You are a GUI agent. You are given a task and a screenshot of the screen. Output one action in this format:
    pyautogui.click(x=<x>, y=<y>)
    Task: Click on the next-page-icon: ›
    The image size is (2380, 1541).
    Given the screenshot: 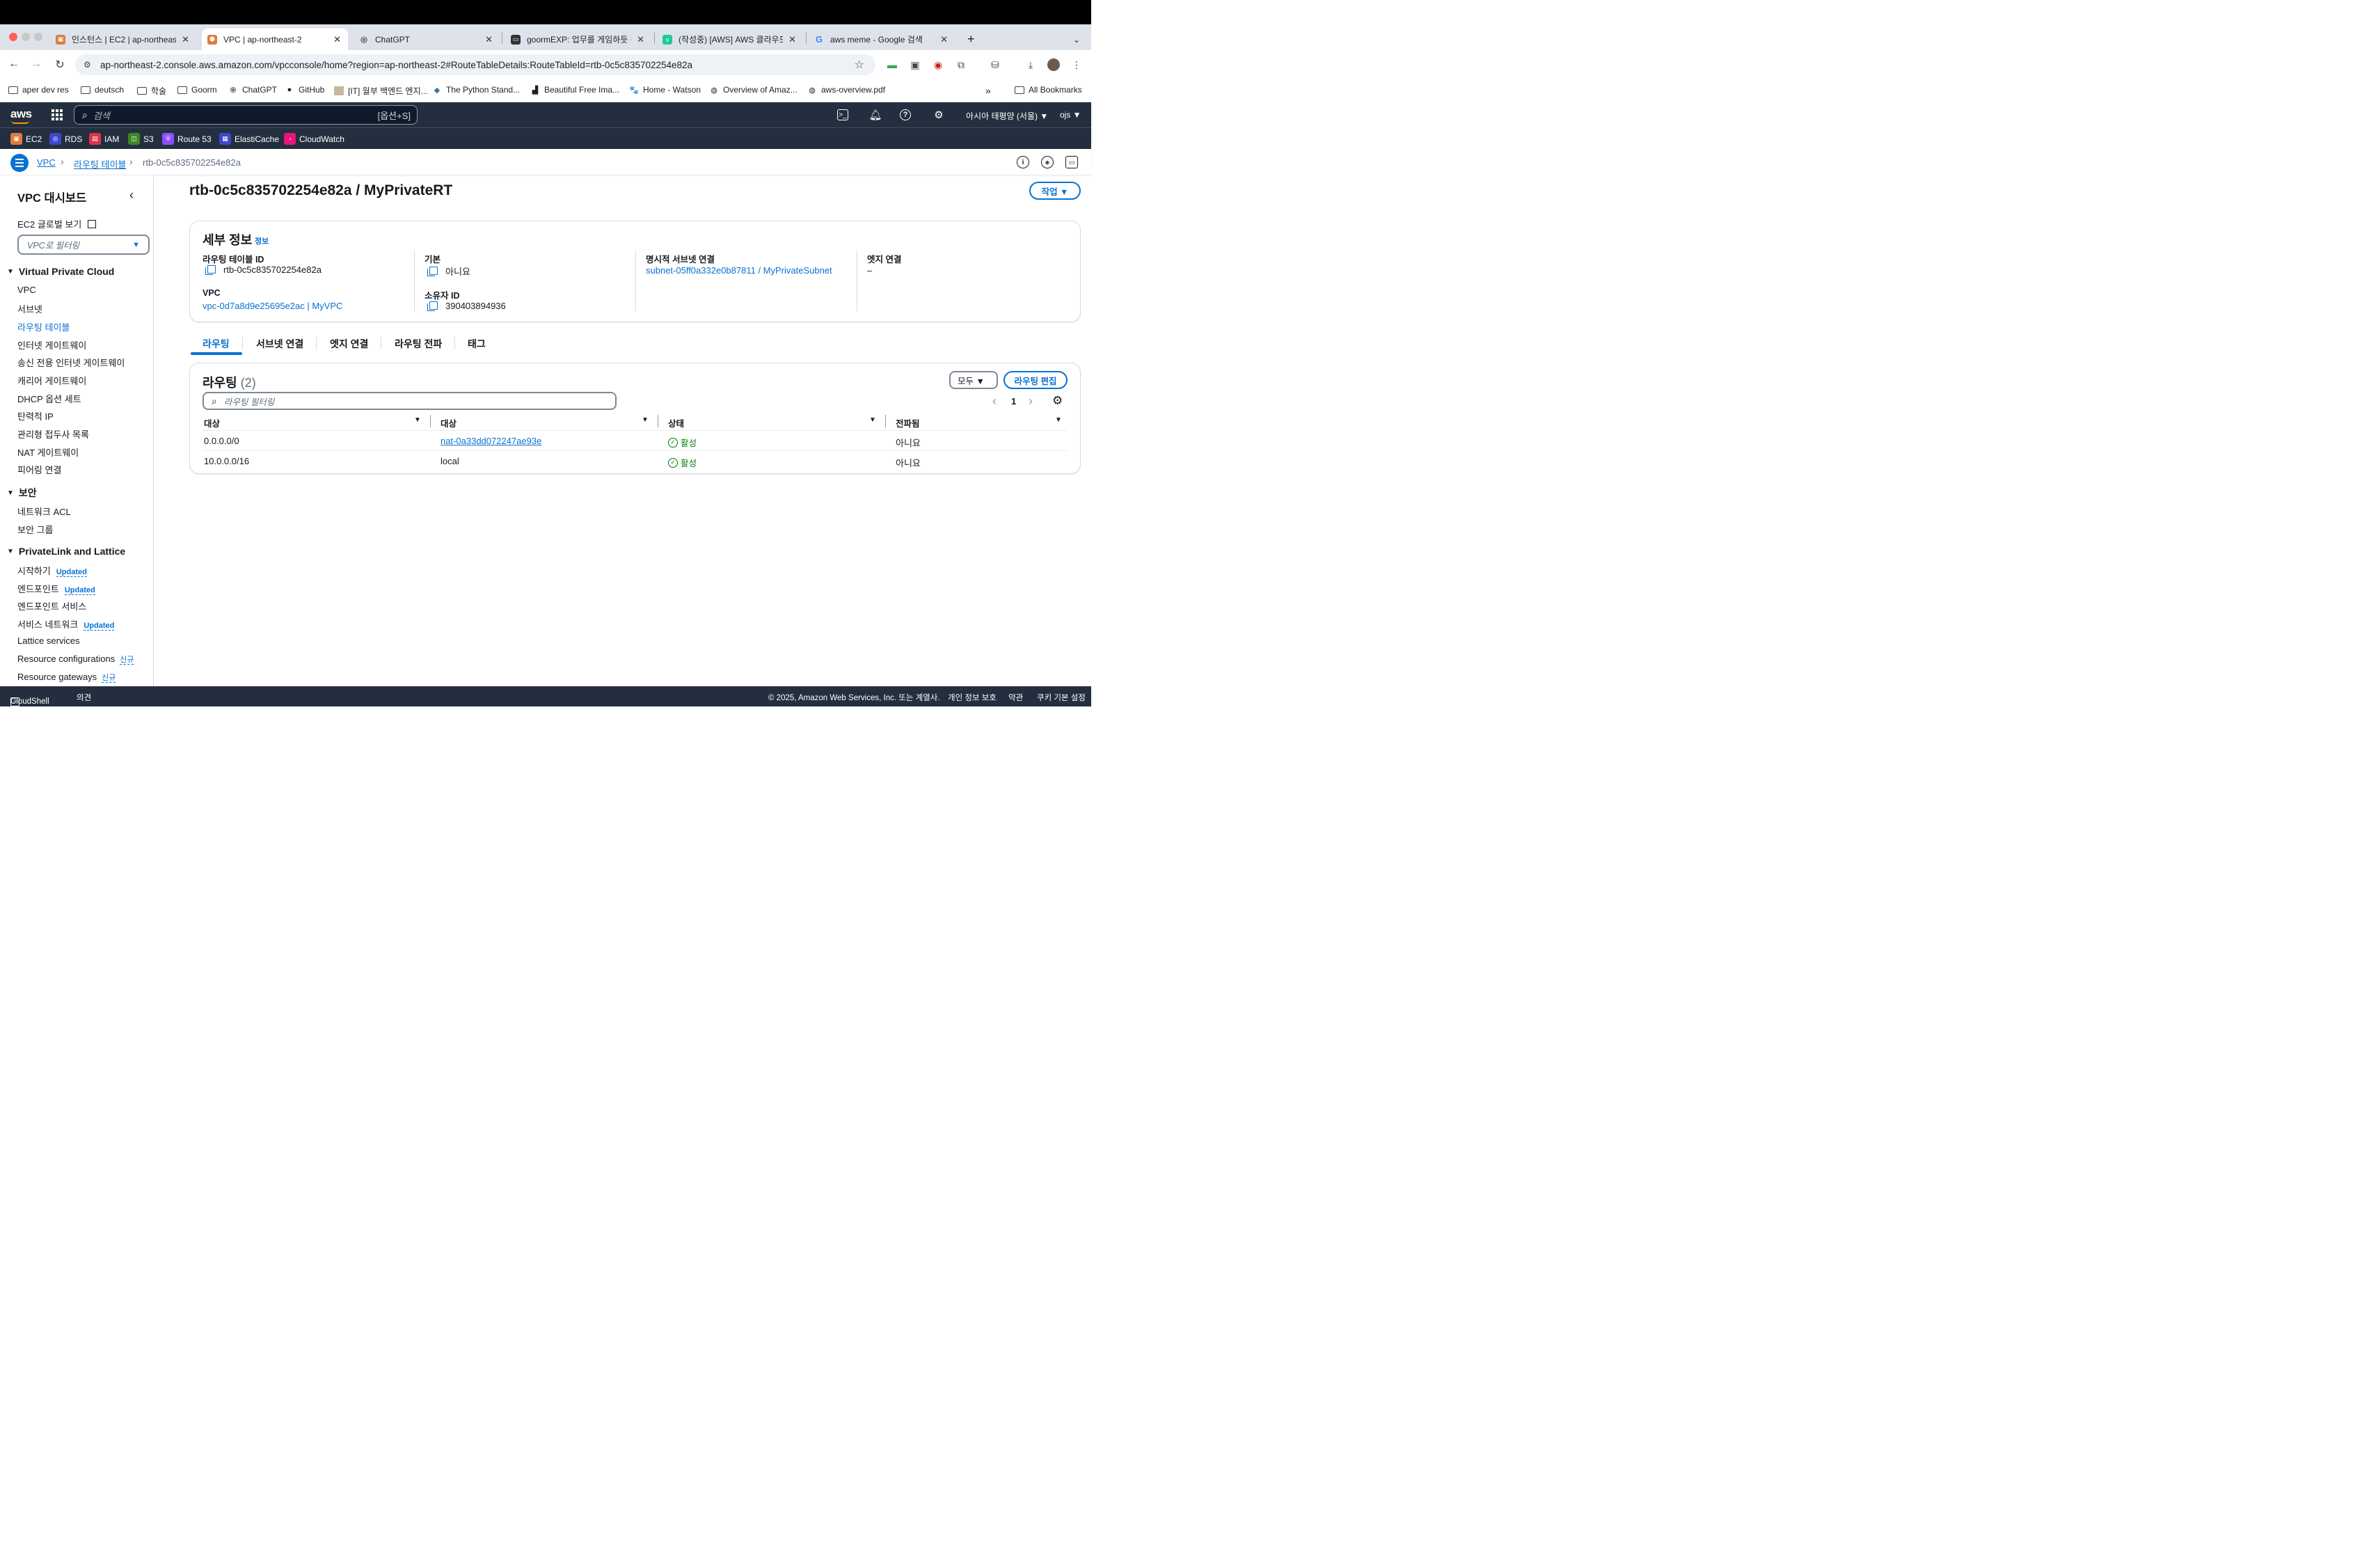 What is the action you would take?
    pyautogui.click(x=1031, y=401)
    